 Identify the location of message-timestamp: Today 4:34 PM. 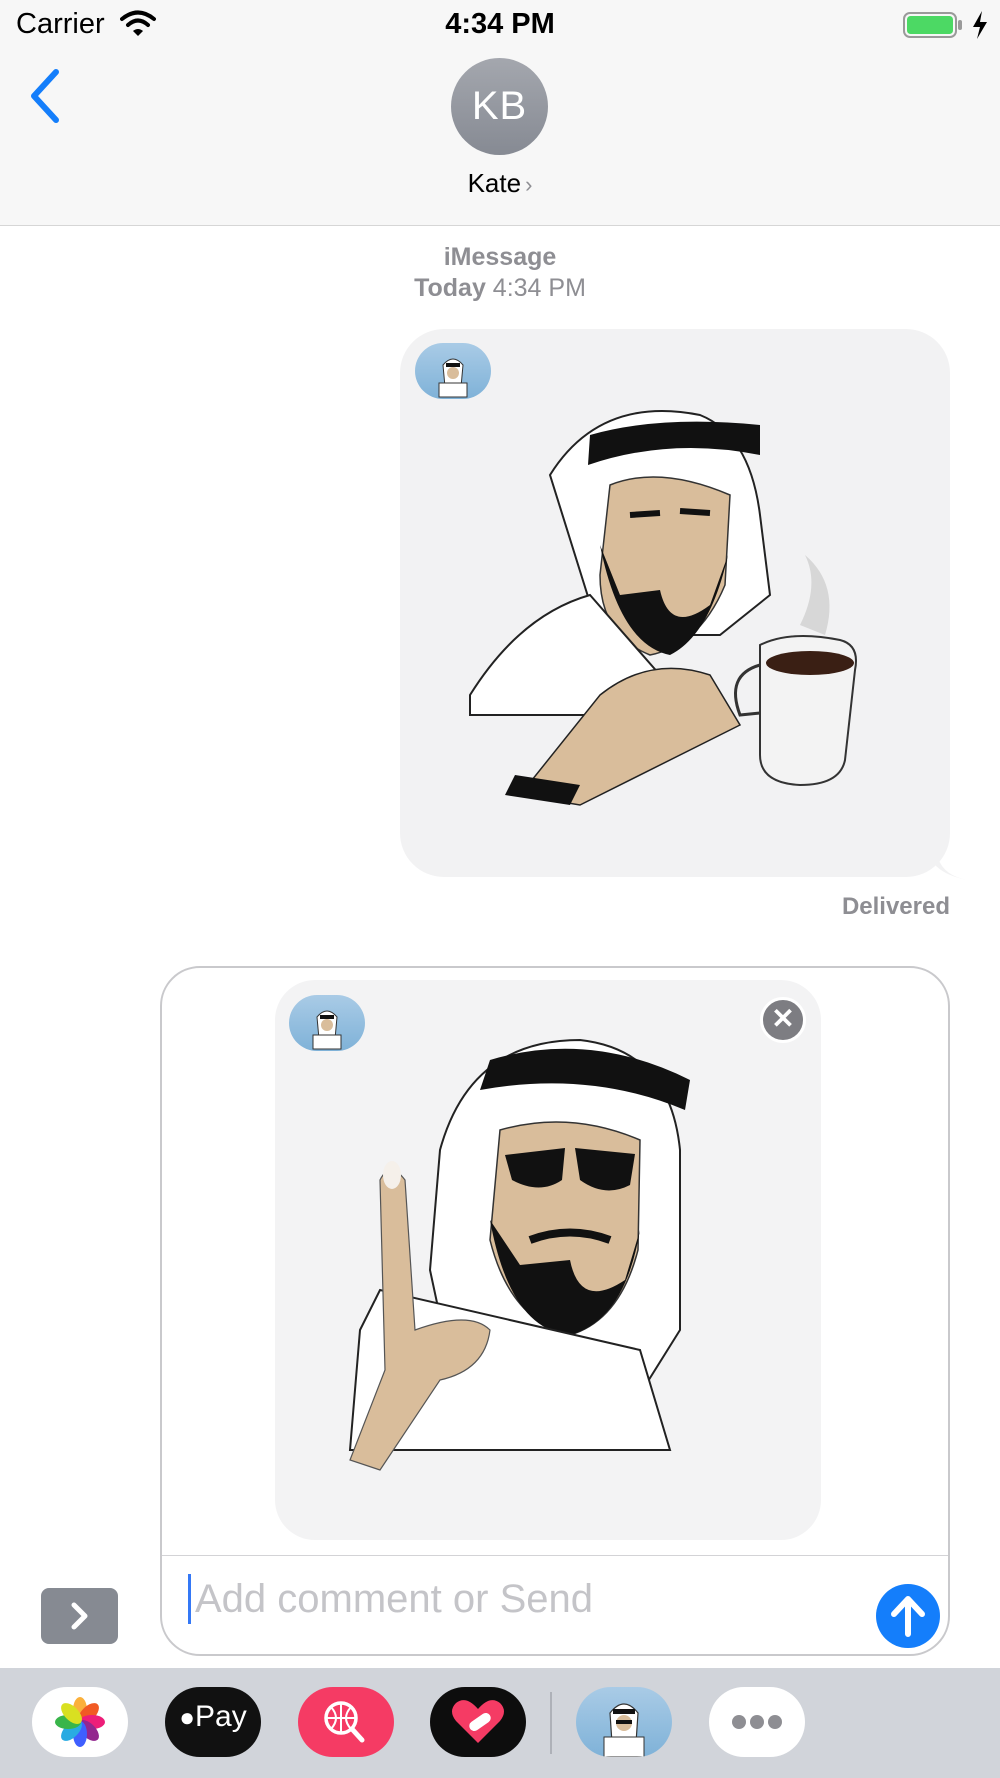
(500, 288).